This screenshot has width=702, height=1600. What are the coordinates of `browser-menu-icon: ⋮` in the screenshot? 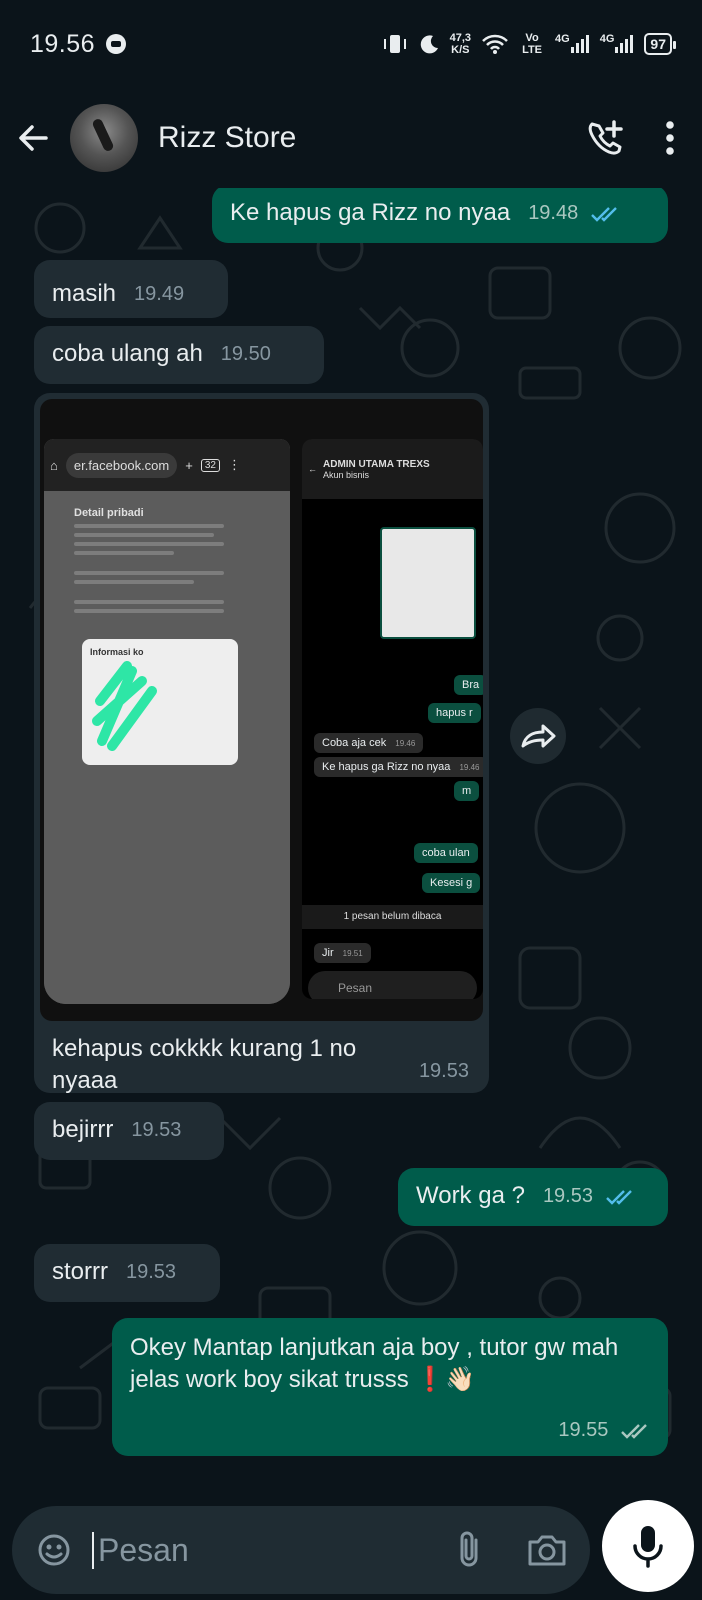 It's located at (234, 464).